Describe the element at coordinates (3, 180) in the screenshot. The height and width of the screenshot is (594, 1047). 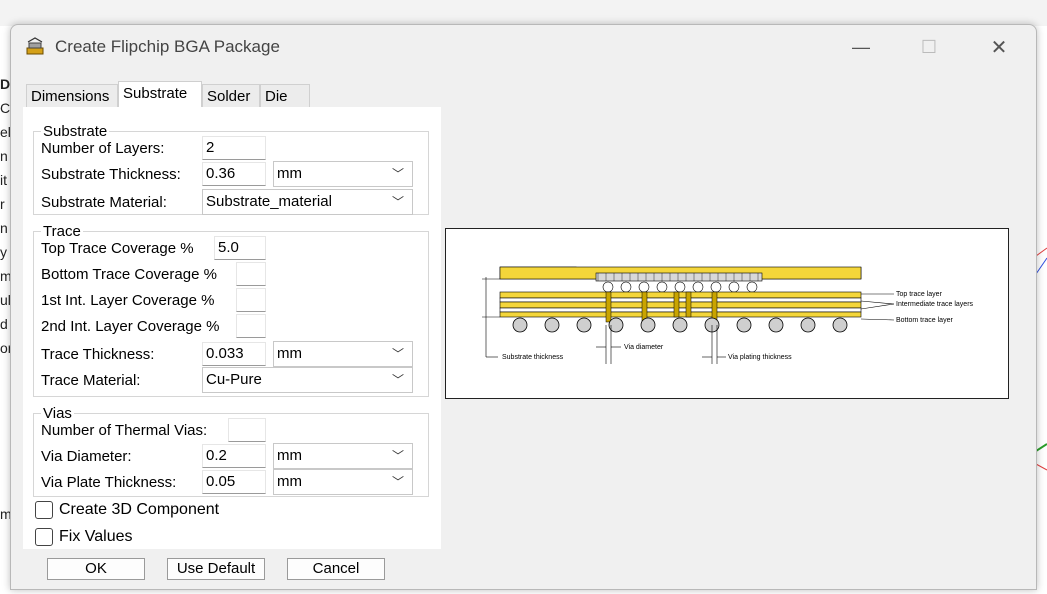
I see `bg-edge-char: it` at that location.